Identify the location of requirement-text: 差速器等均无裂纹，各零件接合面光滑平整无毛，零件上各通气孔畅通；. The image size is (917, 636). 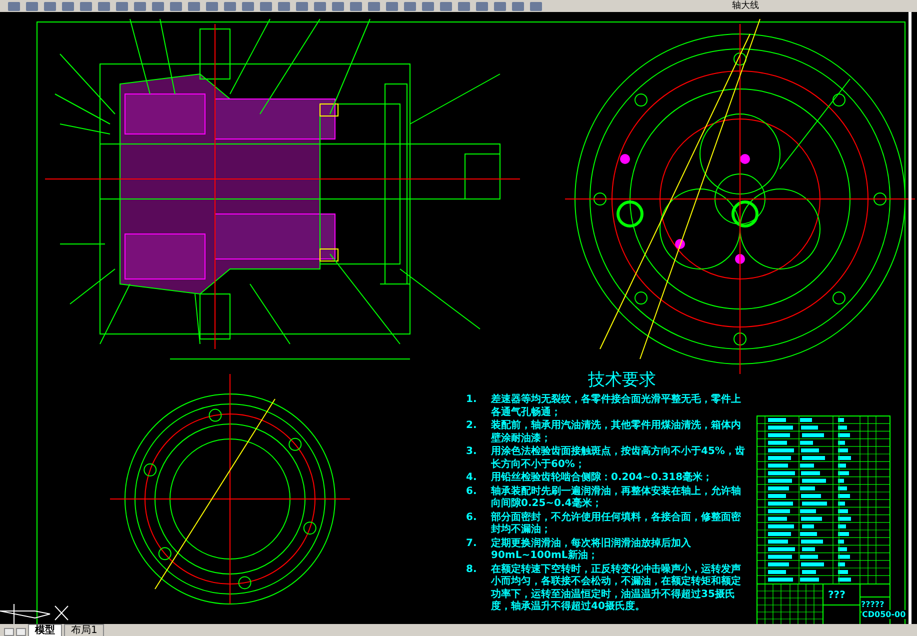
(616, 406).